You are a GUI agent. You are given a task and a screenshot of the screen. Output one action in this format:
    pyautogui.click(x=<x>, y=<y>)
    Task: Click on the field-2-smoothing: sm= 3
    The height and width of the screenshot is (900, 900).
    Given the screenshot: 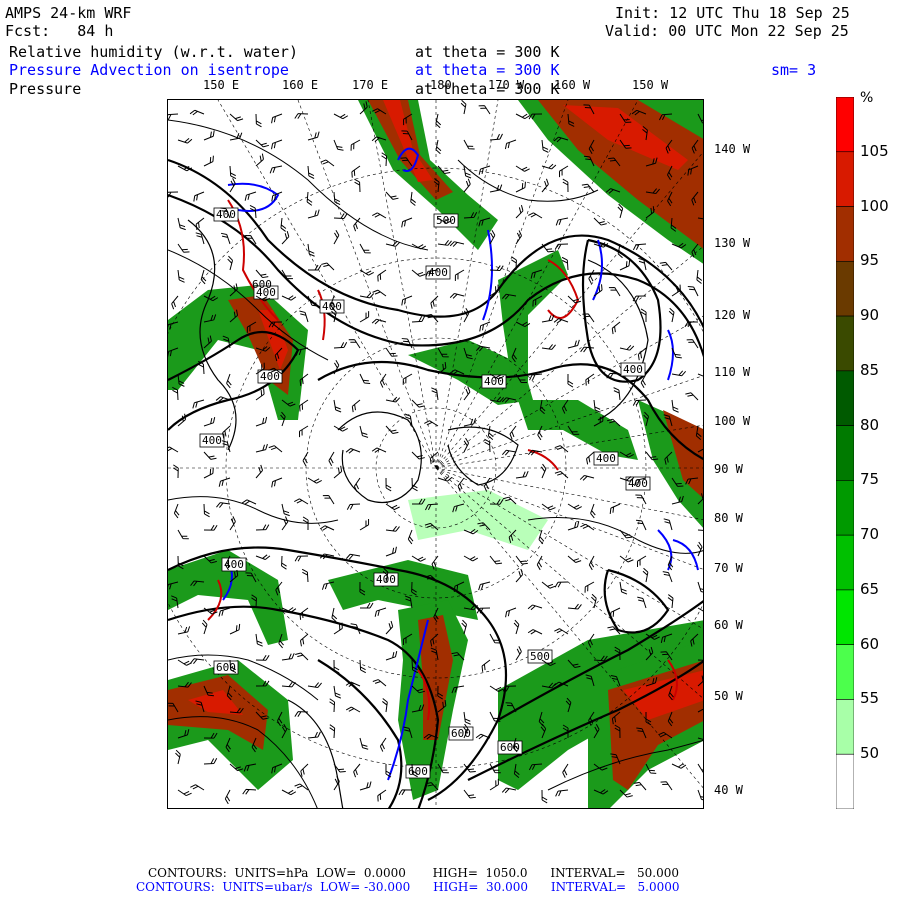 What is the action you would take?
    pyautogui.click(x=794, y=70)
    